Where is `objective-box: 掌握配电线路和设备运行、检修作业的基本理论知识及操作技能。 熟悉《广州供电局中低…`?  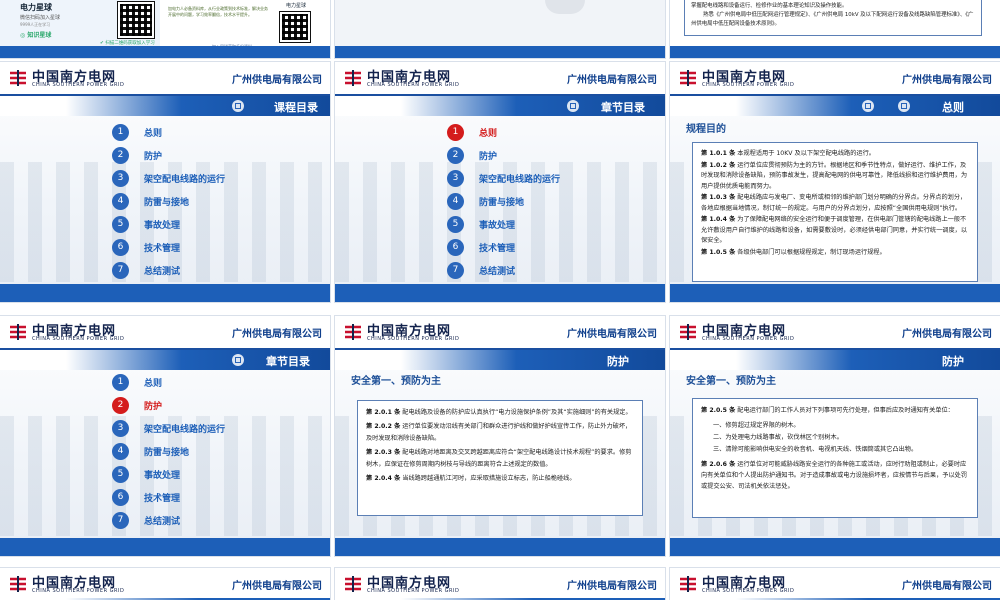 objective-box: 掌握配电线路和设备运行、检修作业的基本理论知识及操作技能。 熟悉《广州供电局中低… is located at coordinates (833, 18).